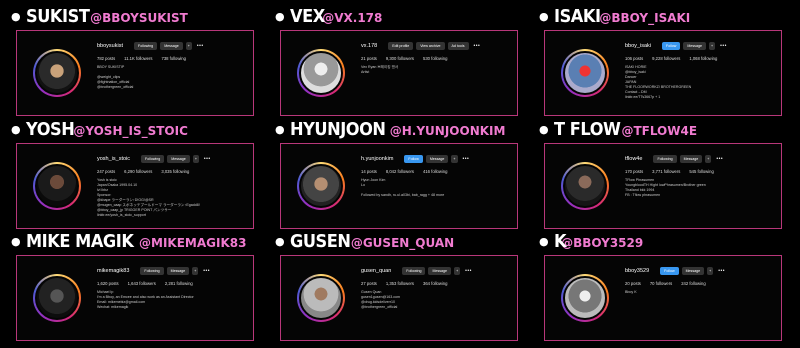 The height and width of the screenshot is (348, 800). I want to click on profile-stats: 170 posts 3,771 followers 545 following, so click(700, 171).